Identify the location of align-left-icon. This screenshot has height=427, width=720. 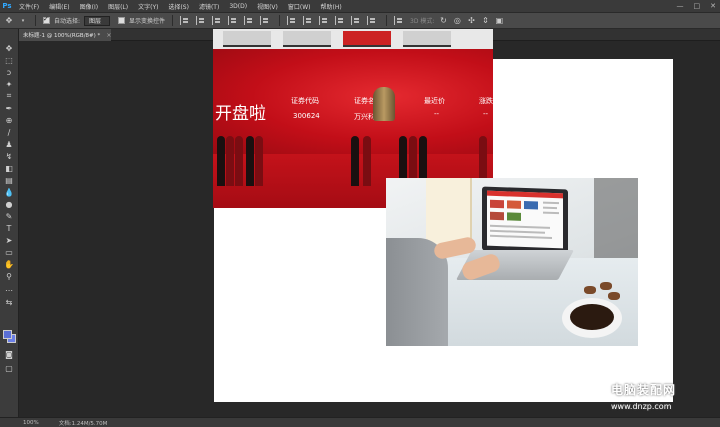
(232, 20).